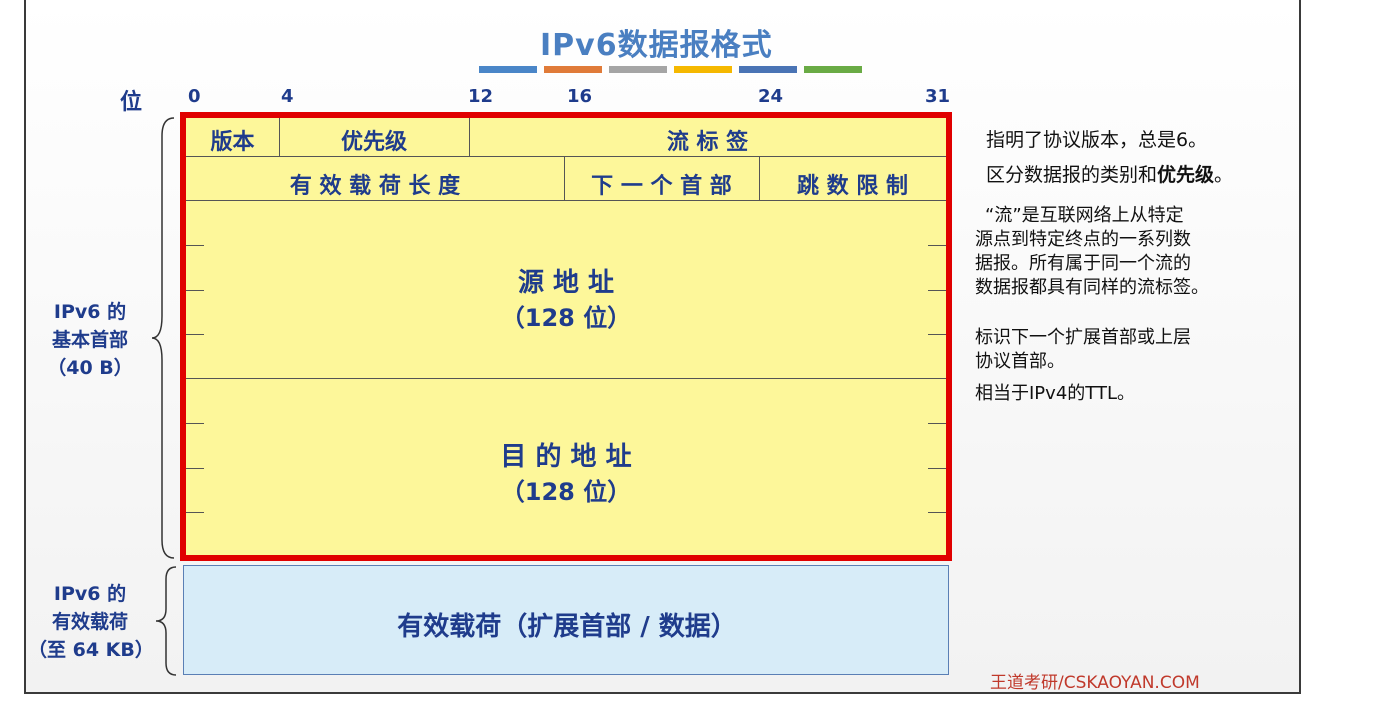 Image resolution: width=1374 pixels, height=714 pixels. What do you see at coordinates (707, 142) in the screenshot?
I see `field-flow-label: 流 标 签` at bounding box center [707, 142].